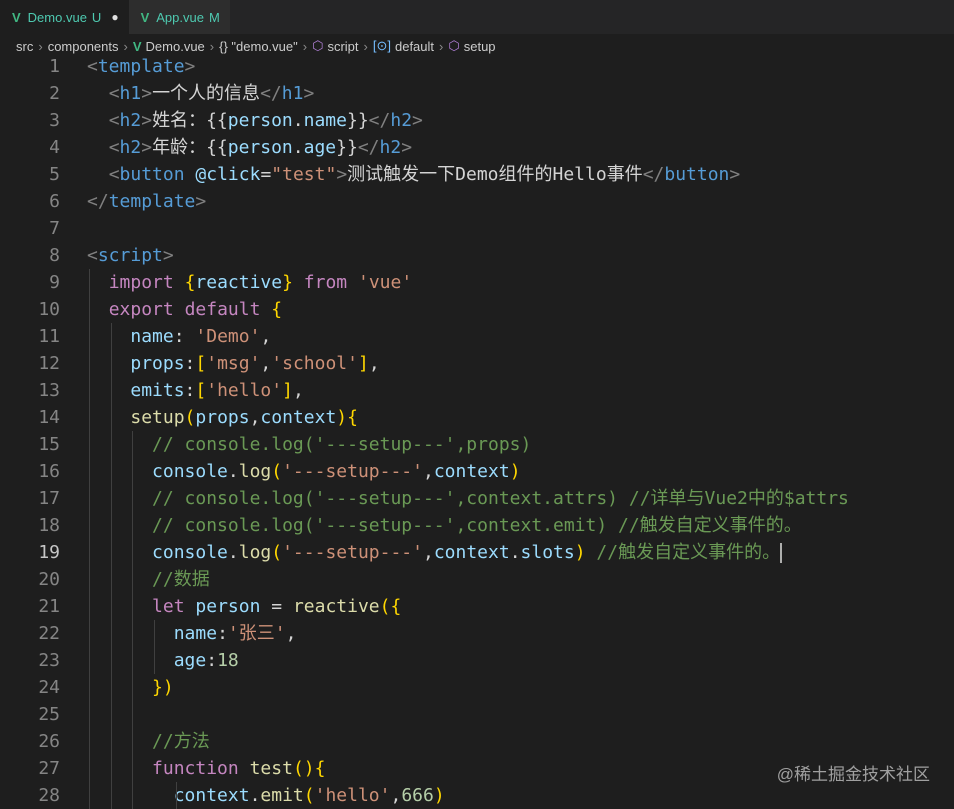  Describe the element at coordinates (477, 579) in the screenshot. I see `code-line: 20 //数据` at that location.